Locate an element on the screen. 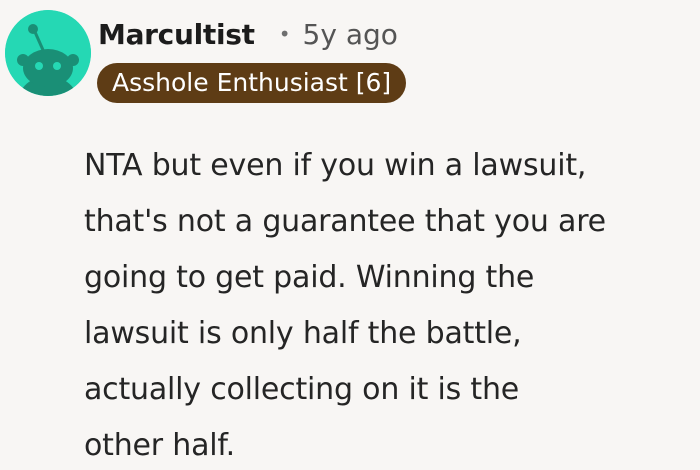 The height and width of the screenshot is (470, 700). user-flair-badge: Asshole Enthusiast [6] is located at coordinates (252, 83).